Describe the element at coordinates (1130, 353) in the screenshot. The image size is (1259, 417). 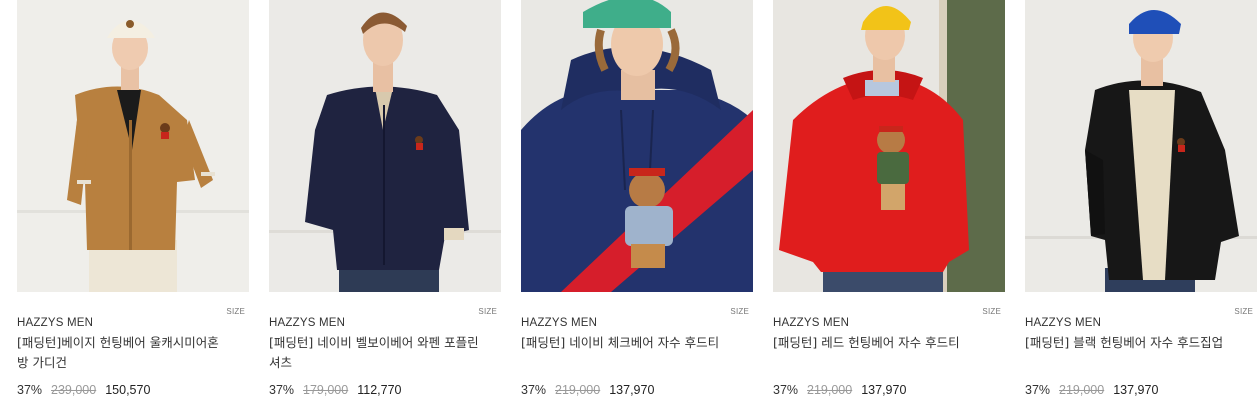
I see `product-name: [패딩턴] 블랙 헌팅베어 자수 후드집업` at that location.